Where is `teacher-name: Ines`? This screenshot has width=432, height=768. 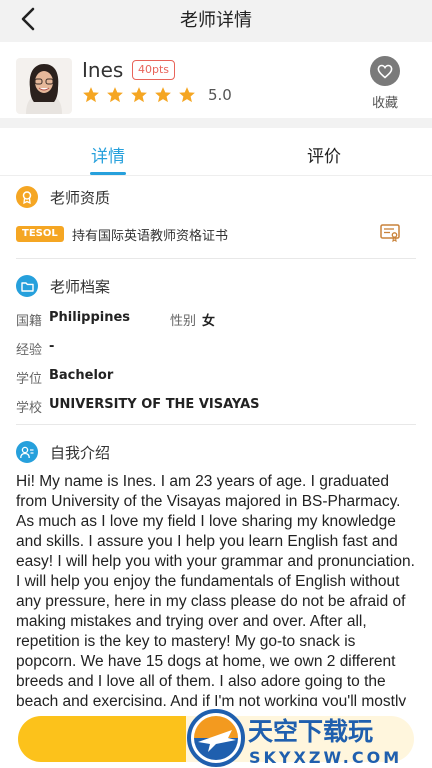
teacher-name: Ines is located at coordinates (103, 70).